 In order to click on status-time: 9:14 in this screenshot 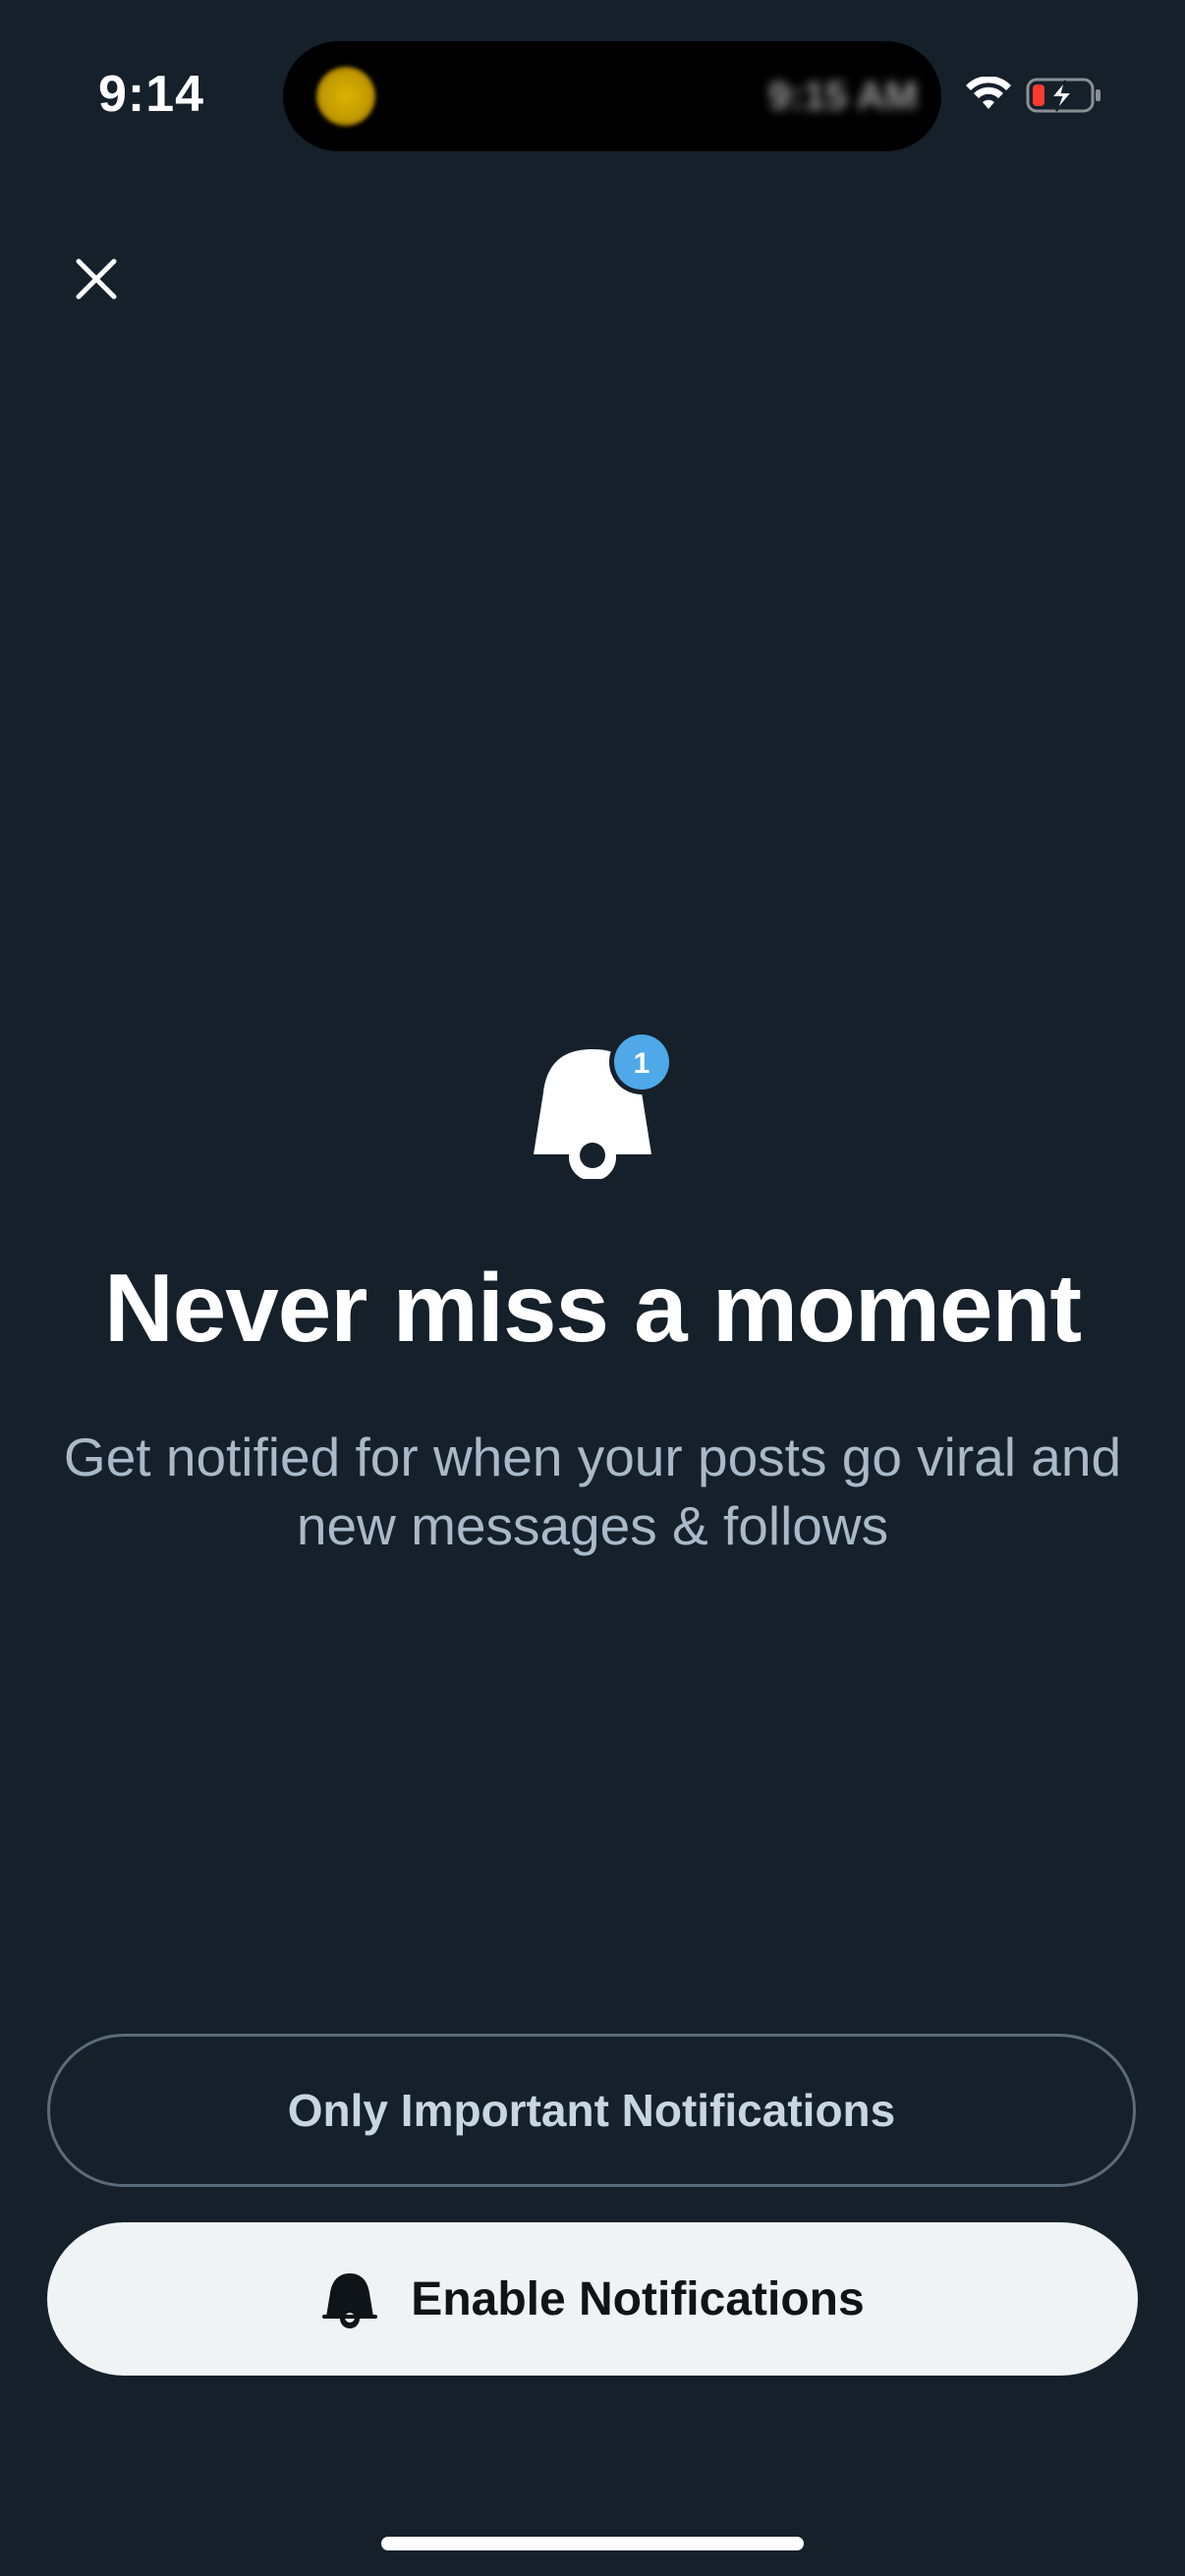, I will do `click(152, 94)`.